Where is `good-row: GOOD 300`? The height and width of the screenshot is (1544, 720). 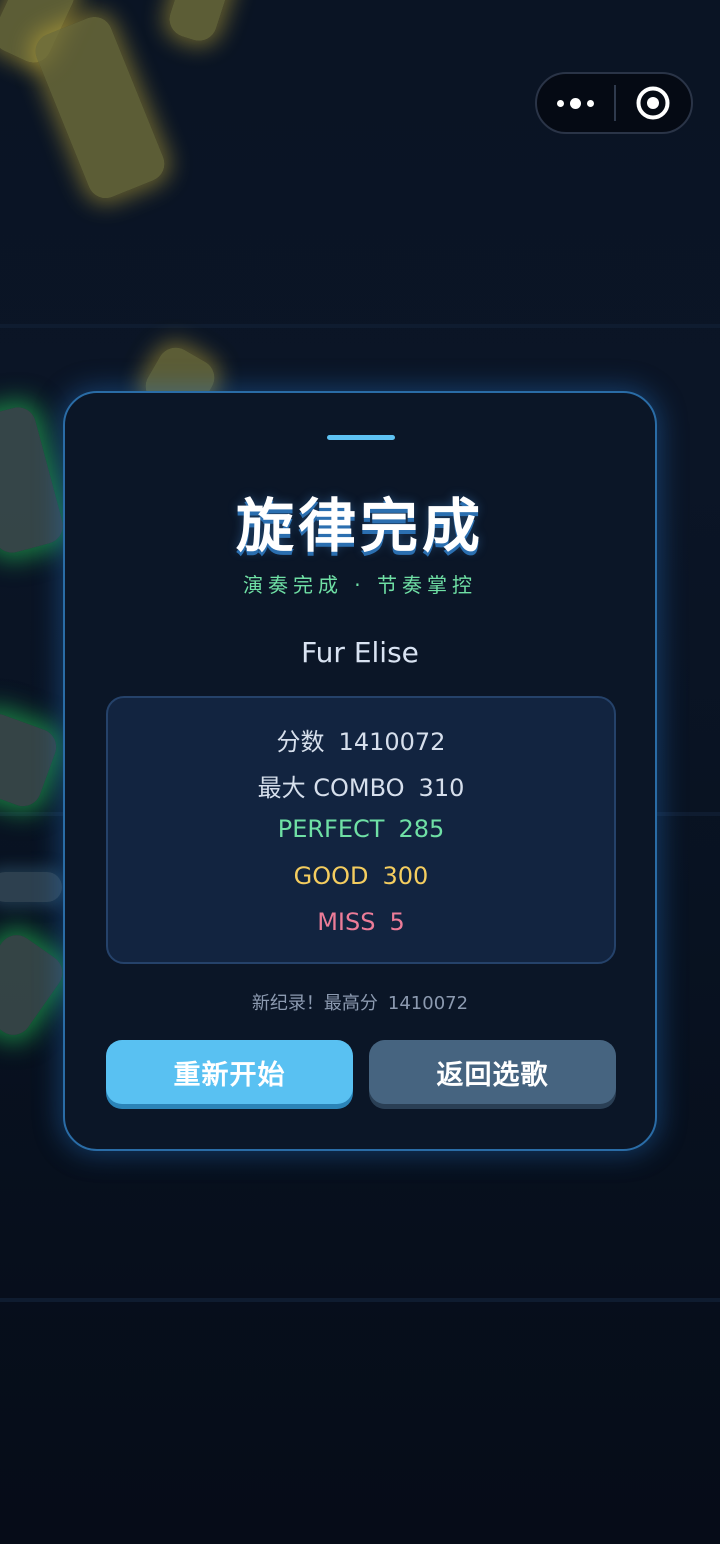 good-row: GOOD 300 is located at coordinates (361, 876).